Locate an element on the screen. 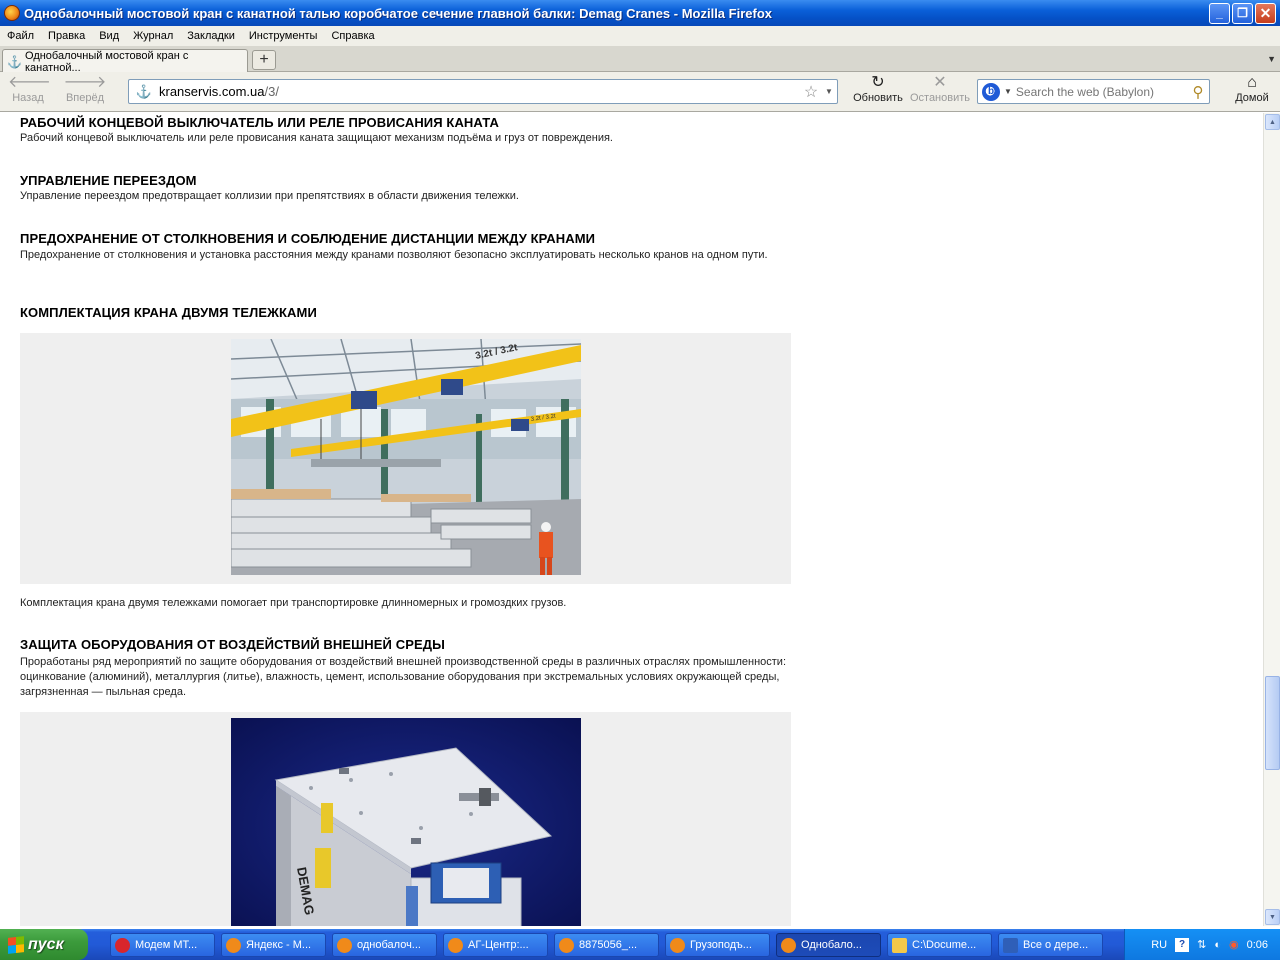  section-title-travel-control: УПРАВЛЕНИЕ ПЕРЕЕЗДОМ is located at coordinates (108, 180).